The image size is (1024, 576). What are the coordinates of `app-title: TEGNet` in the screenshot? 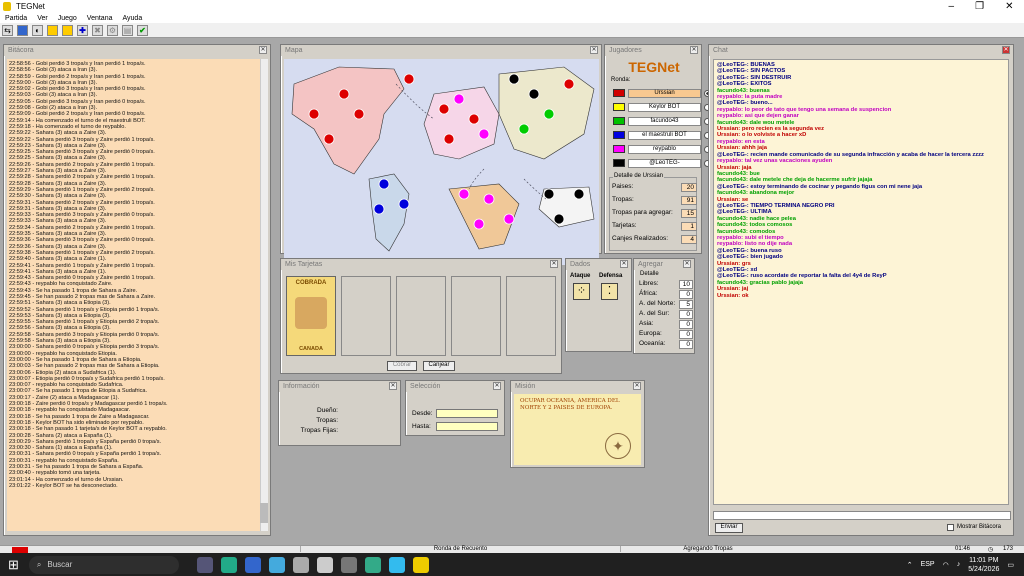 It's located at (30, 6).